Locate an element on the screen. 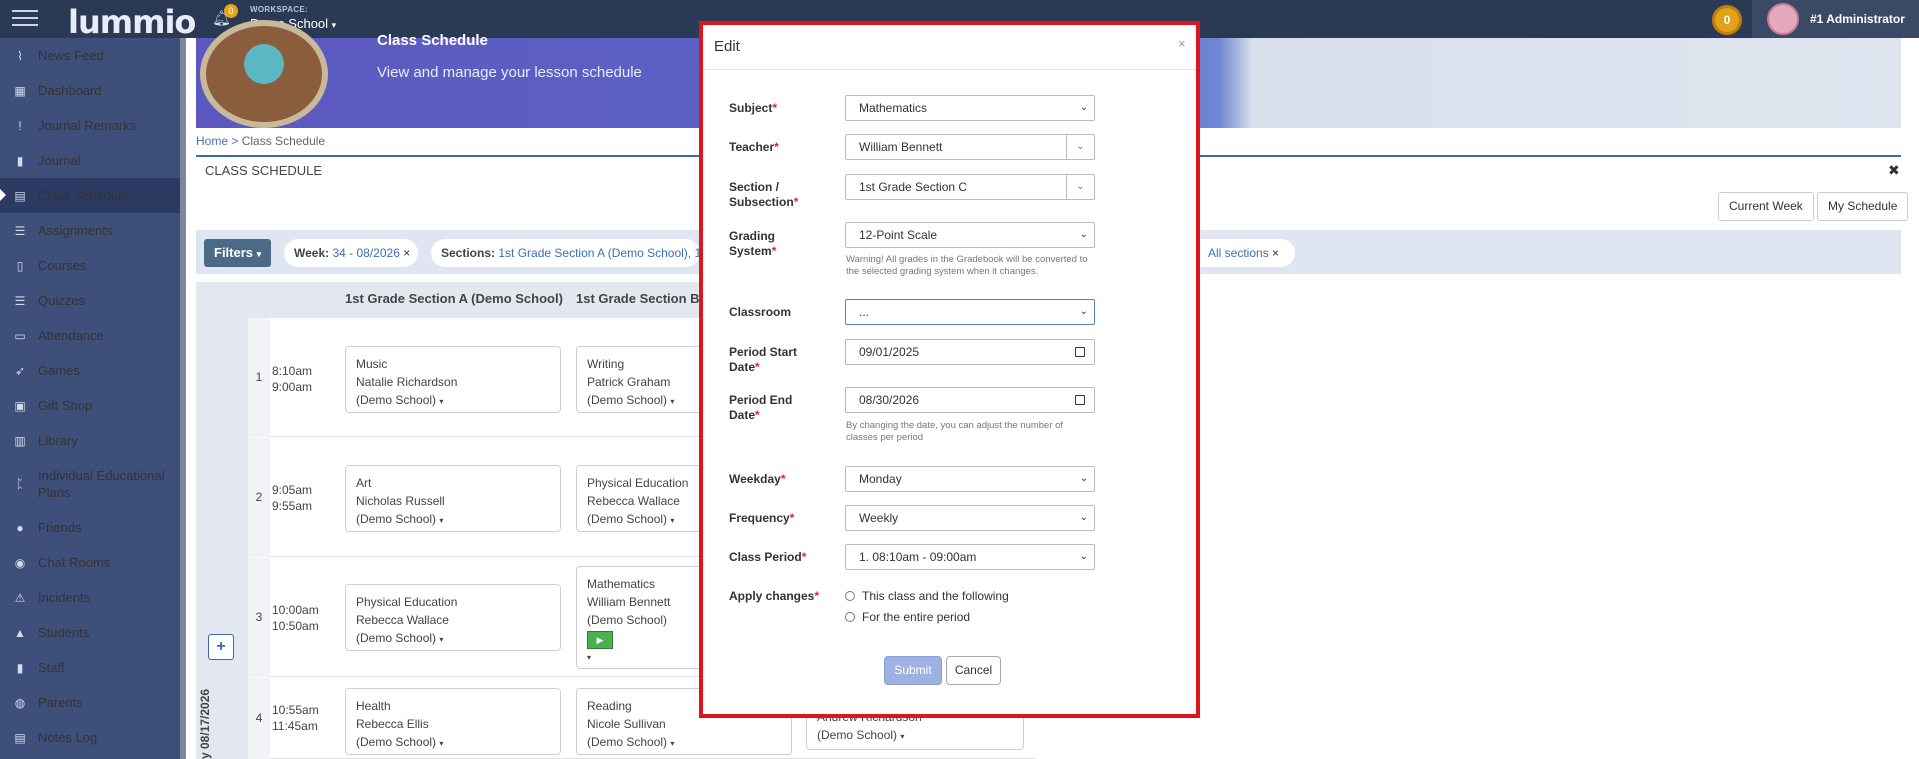 This screenshot has width=1919, height=759. sidebar-item-journal-remarks: ! Journal Remarks is located at coordinates (90, 125).